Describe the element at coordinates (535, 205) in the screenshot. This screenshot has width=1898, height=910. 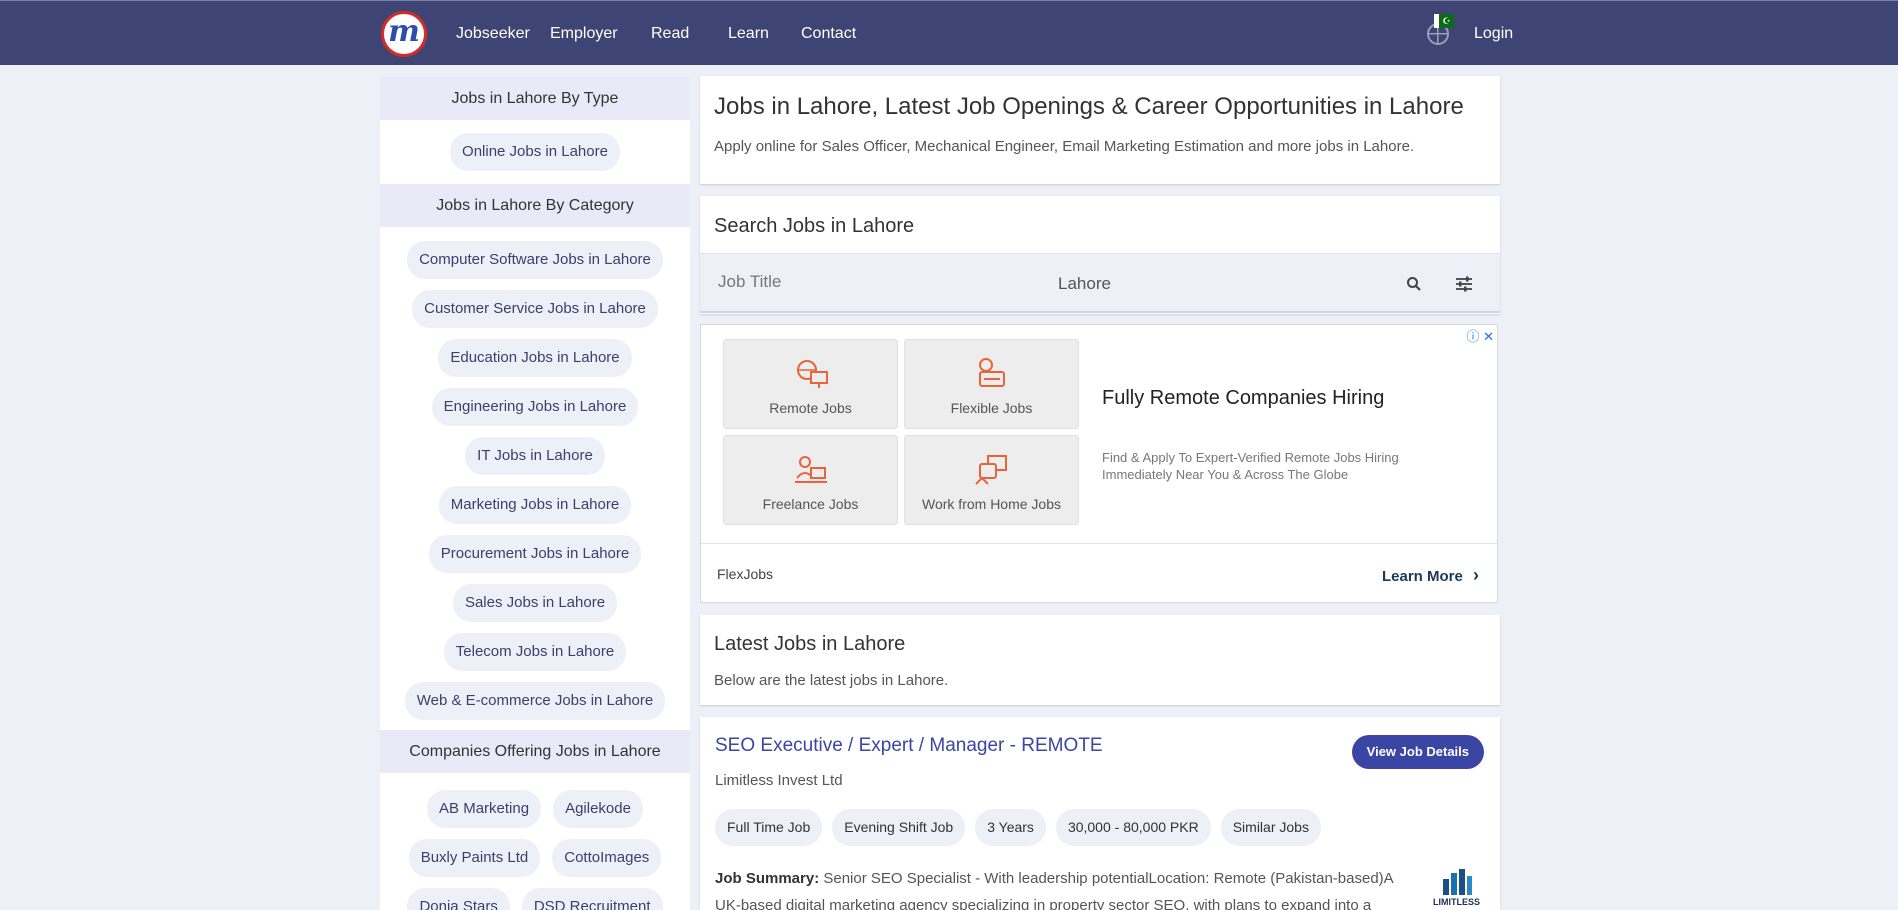
I see `sidebar-heading-by-category: Jobs in Lahore By Category` at that location.